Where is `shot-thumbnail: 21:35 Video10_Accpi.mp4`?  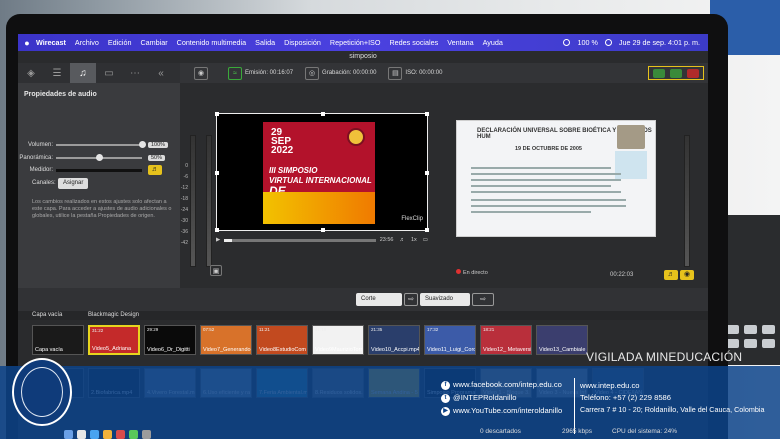 shot-thumbnail: 21:35 Video10_Accpi.mp4 is located at coordinates (394, 340).